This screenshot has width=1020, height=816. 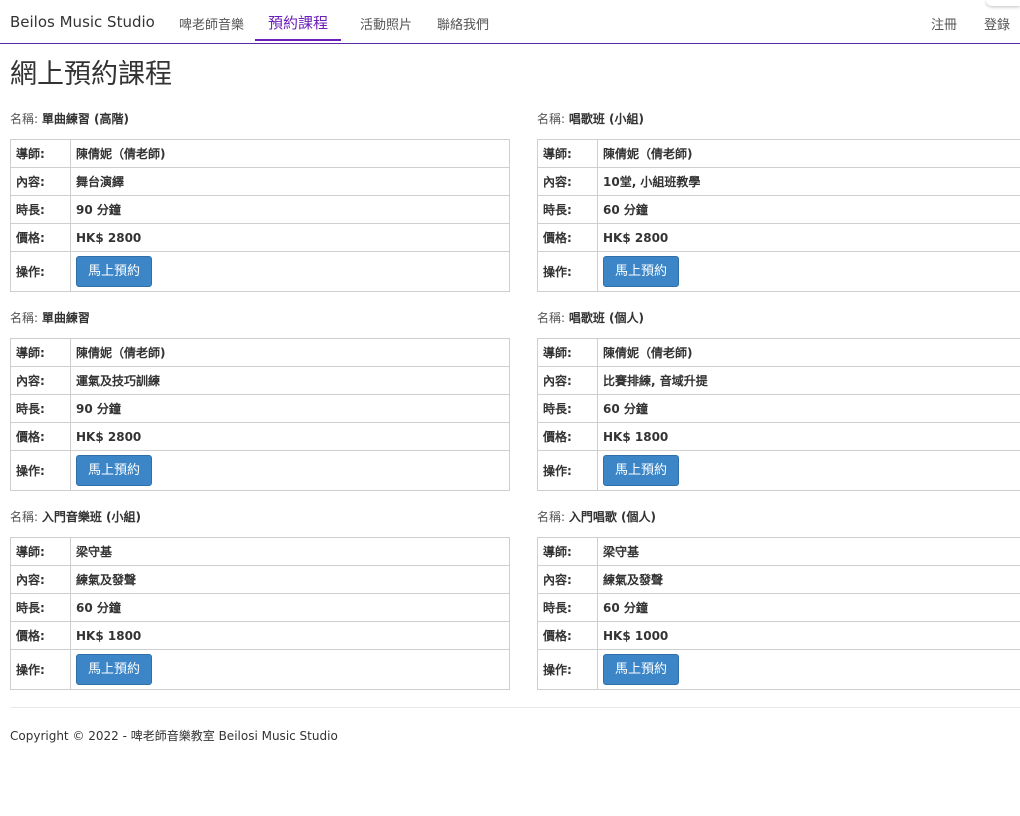 I want to click on table-row: 內容: 比賽排練, 音域升提, so click(x=778, y=380).